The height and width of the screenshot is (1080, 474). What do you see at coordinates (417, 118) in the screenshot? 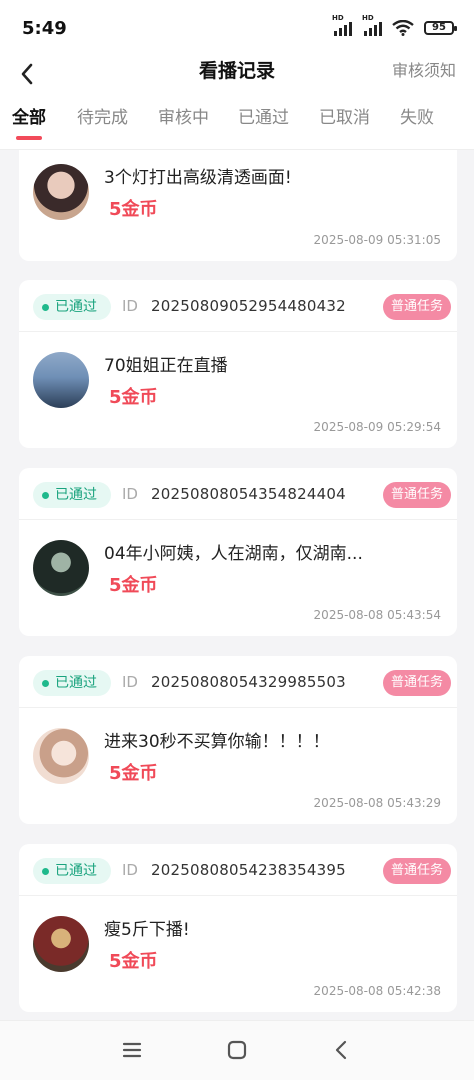
I see `tab-failed: 失败` at bounding box center [417, 118].